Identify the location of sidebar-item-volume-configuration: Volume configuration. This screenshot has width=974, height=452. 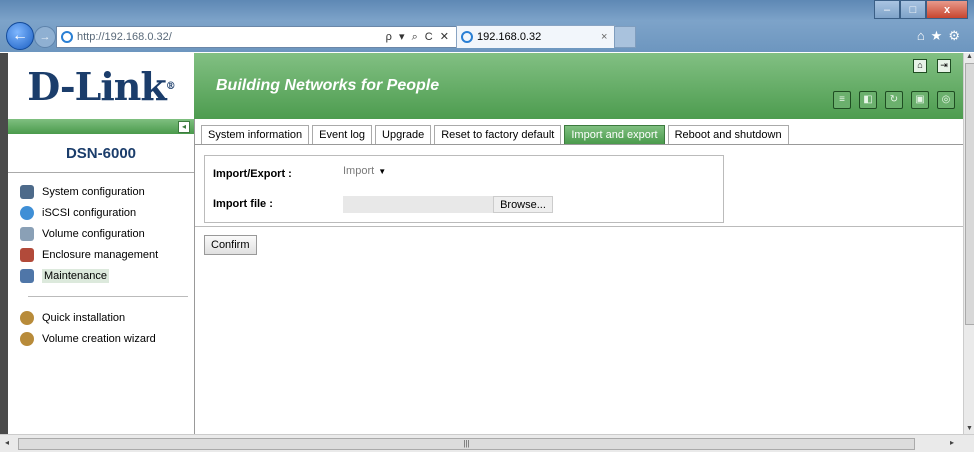
(107, 233).